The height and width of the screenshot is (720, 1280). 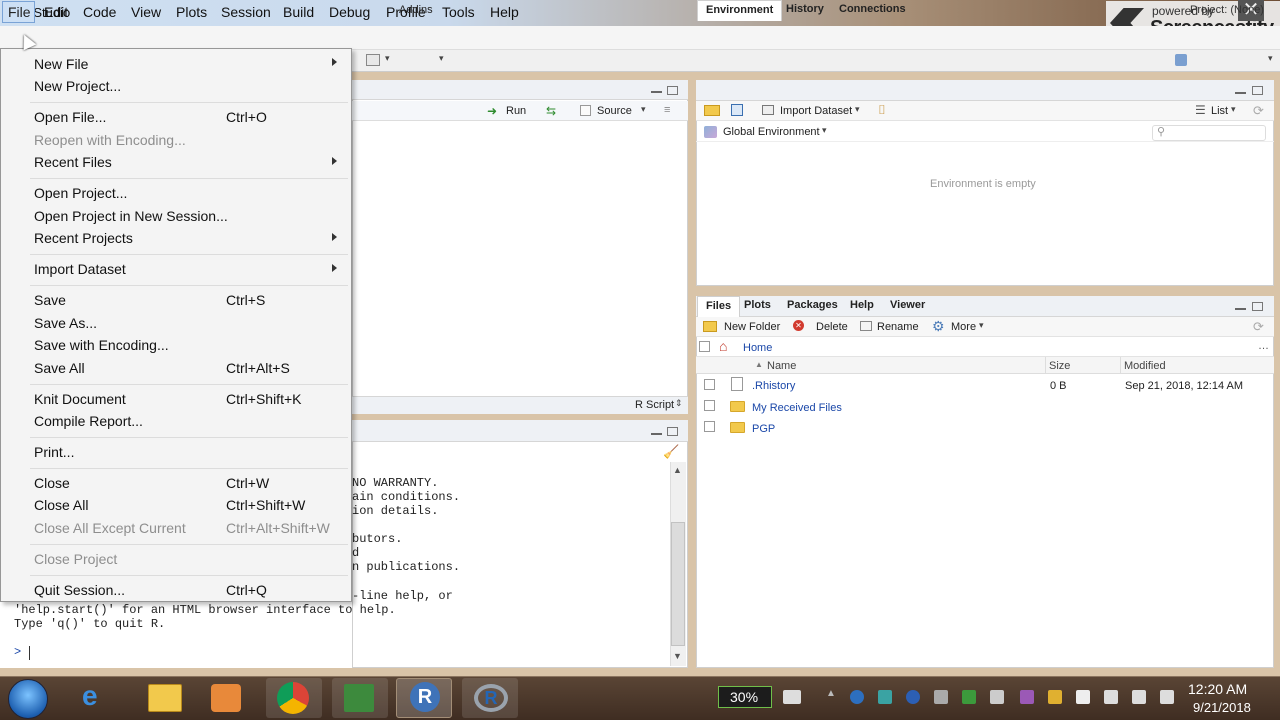 I want to click on addins-button: Addins, so click(x=416, y=10).